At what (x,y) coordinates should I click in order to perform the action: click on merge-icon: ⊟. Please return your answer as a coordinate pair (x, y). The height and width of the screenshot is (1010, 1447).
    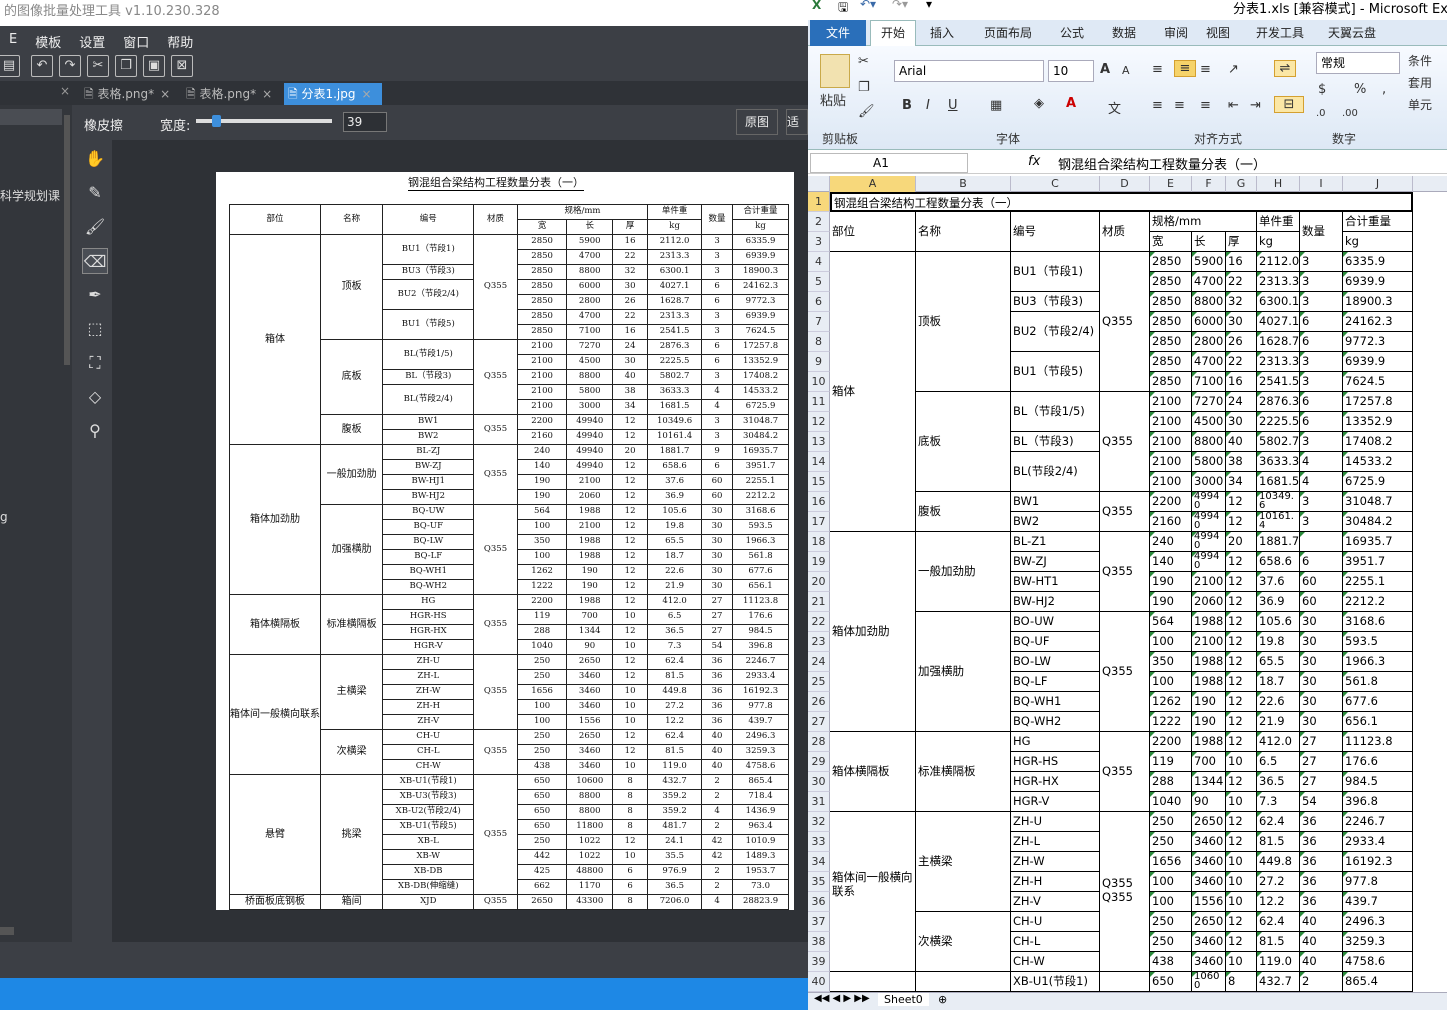
    Looking at the image, I should click on (1289, 104).